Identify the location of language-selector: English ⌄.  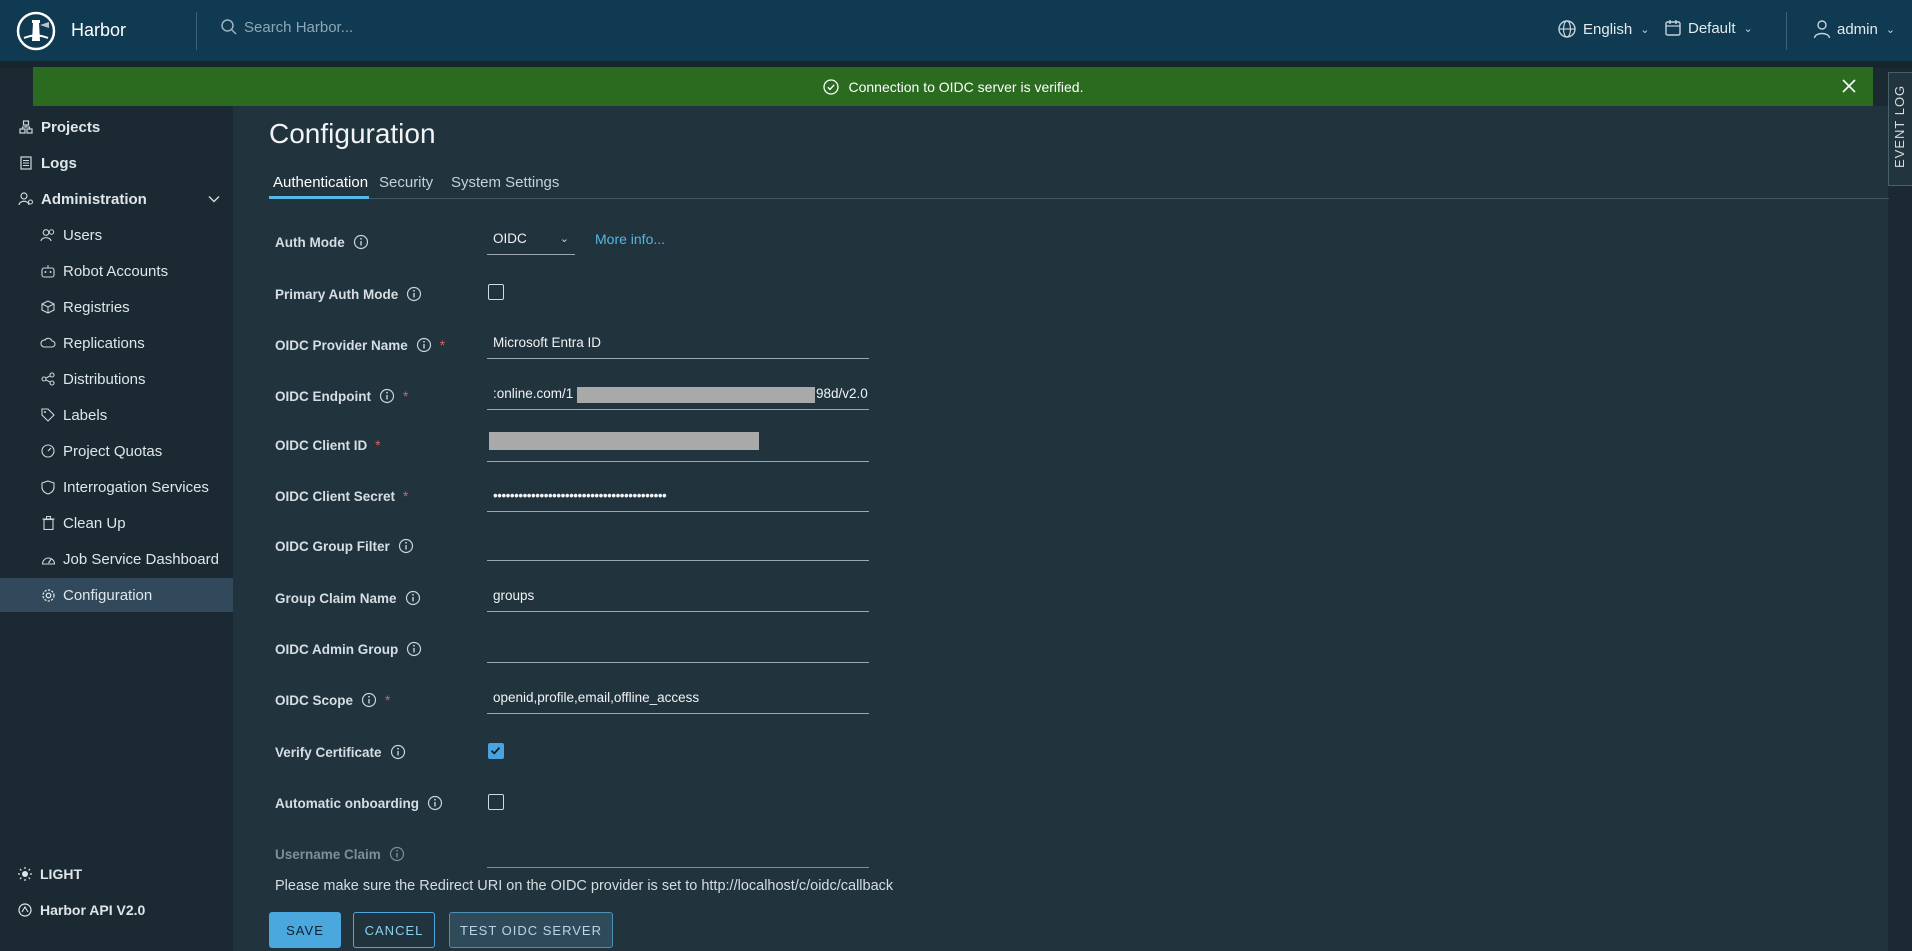
(1603, 29).